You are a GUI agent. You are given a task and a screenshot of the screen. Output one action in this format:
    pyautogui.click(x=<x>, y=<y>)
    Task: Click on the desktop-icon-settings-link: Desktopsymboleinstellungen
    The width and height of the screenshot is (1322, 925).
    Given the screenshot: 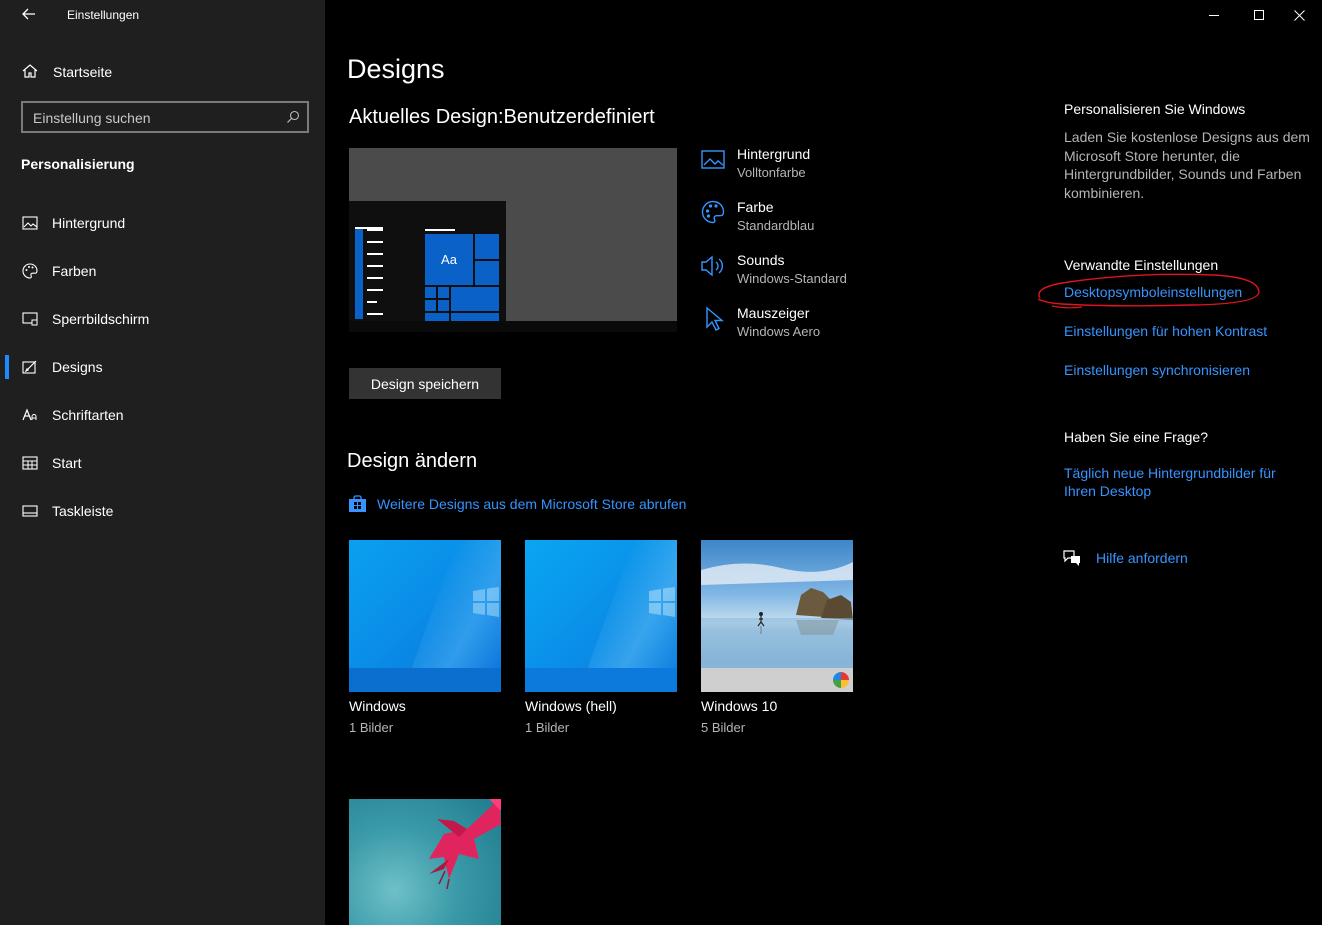 What is the action you would take?
    pyautogui.click(x=1153, y=292)
    